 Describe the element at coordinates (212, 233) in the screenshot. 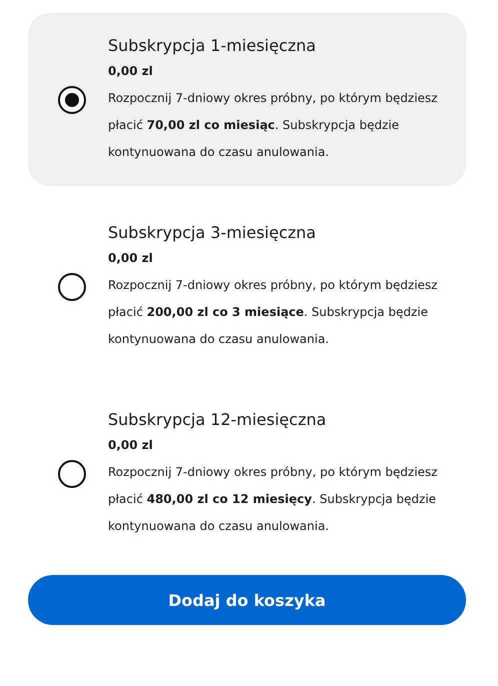

I see `plan-title: Subskrypcja 3-miesięczna` at that location.